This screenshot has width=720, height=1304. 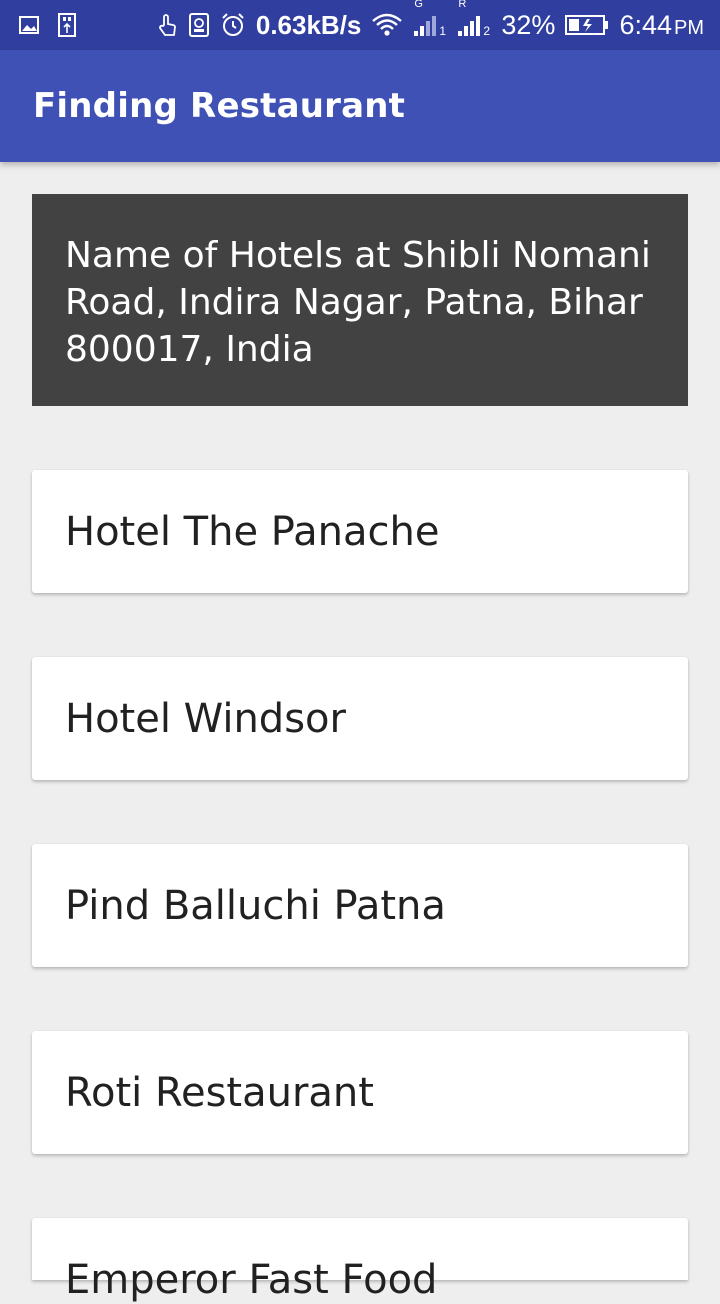 I want to click on restaurant-card: Hotel The Panache, so click(x=360, y=531).